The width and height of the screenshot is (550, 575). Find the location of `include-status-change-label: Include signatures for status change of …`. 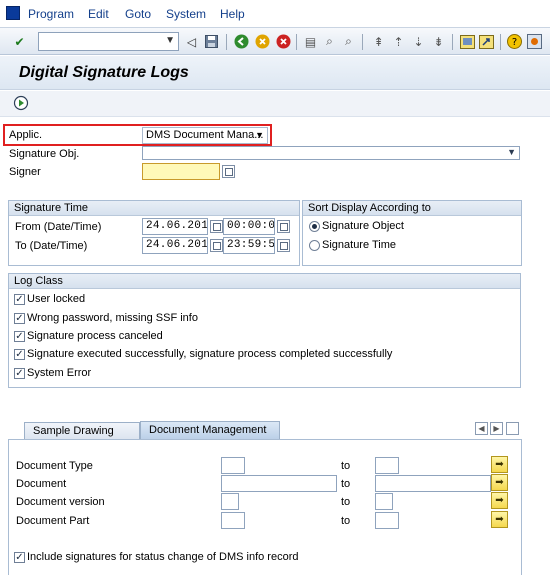

include-status-change-label: Include signatures for status change of … is located at coordinates (163, 557).